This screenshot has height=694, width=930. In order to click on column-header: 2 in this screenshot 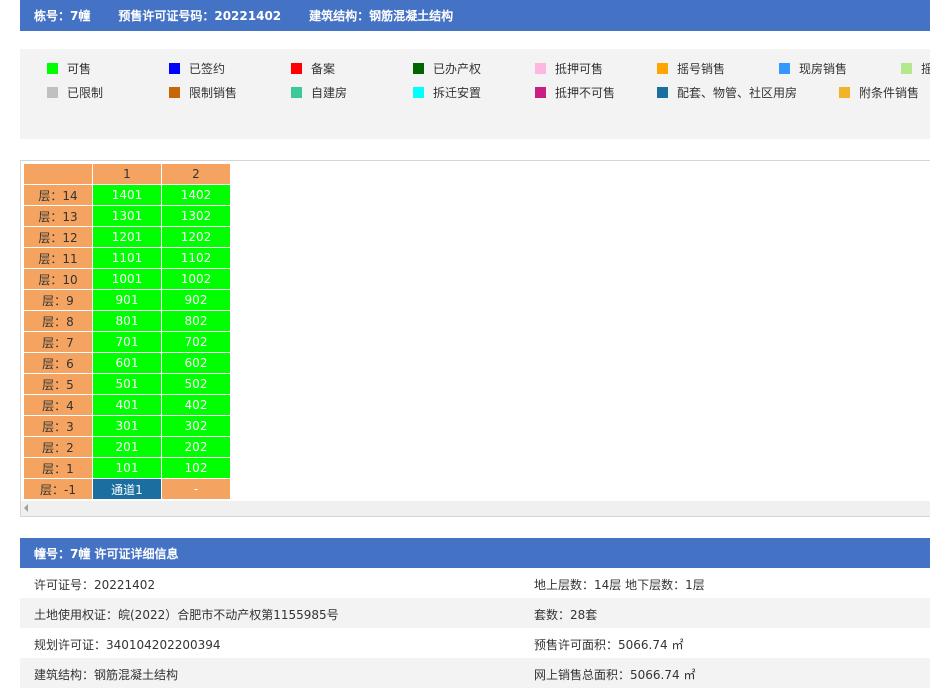, I will do `click(196, 174)`.